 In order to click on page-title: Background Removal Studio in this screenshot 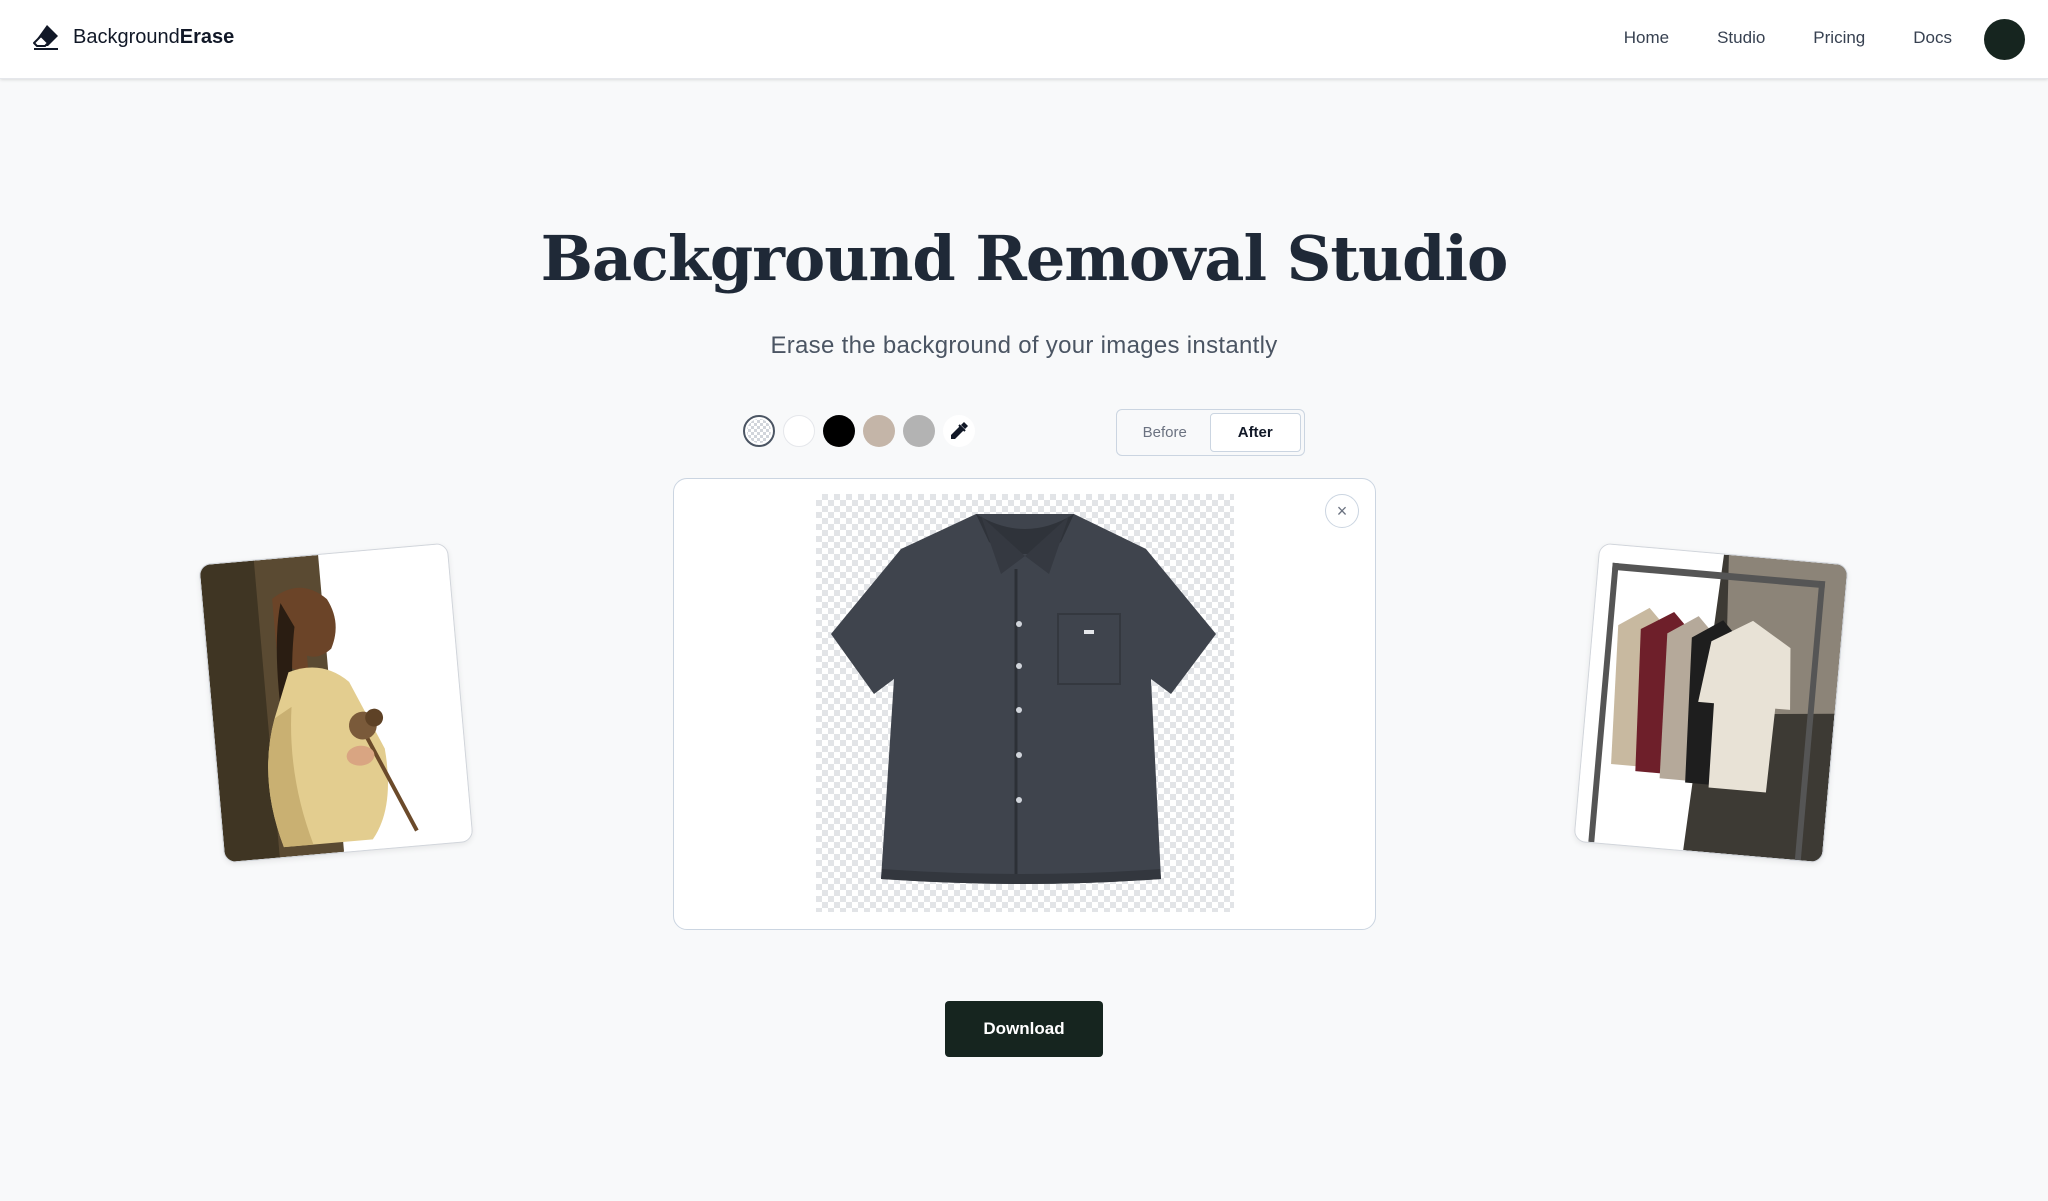, I will do `click(1024, 258)`.